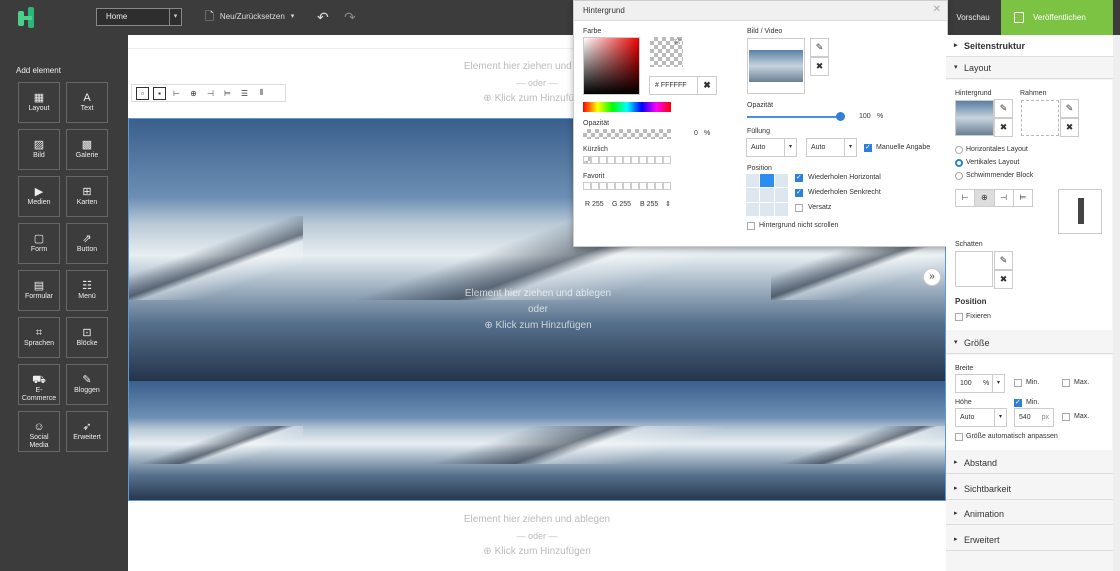  I want to click on image-opacity-value: 100, so click(865, 116).